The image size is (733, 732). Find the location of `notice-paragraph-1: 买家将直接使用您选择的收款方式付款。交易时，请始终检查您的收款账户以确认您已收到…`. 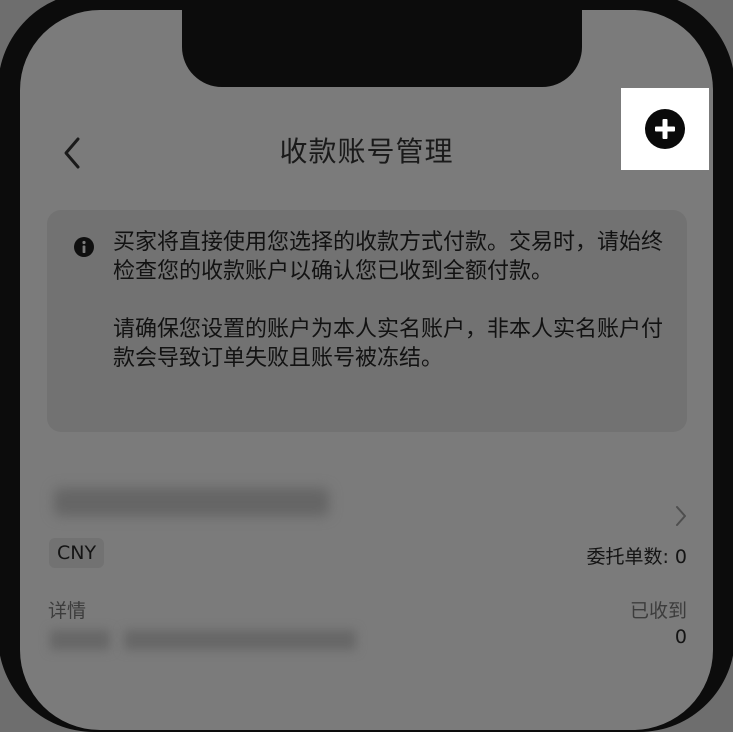

notice-paragraph-1: 买家将直接使用您选择的收款方式付款。交易时，请始终检查您的收款账户以确认您已收到… is located at coordinates (388, 257).